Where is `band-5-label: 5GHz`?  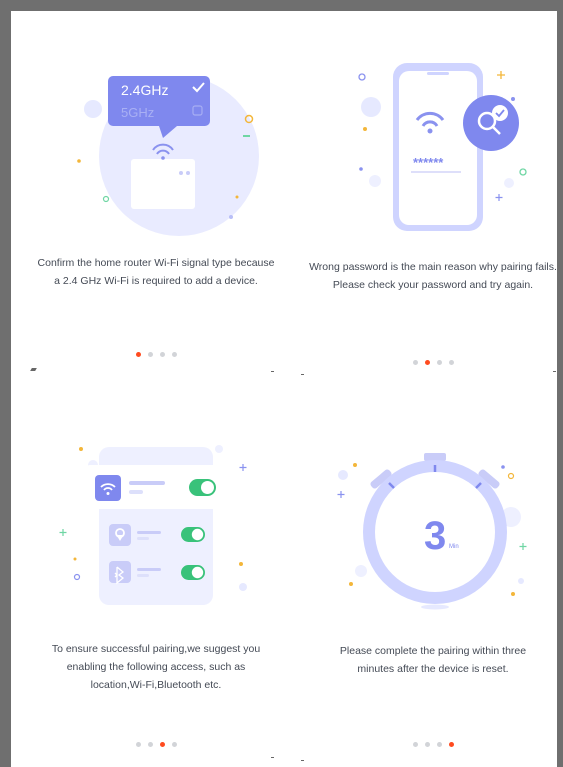 band-5-label: 5GHz is located at coordinates (137, 112).